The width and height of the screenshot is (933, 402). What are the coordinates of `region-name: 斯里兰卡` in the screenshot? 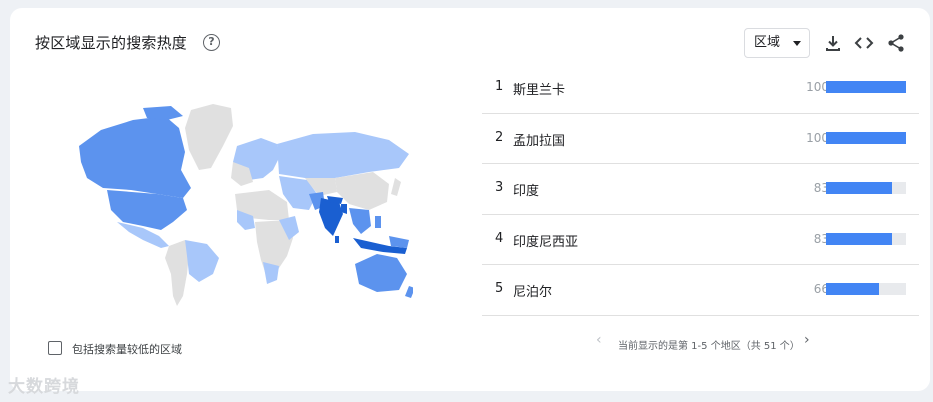 It's located at (539, 88).